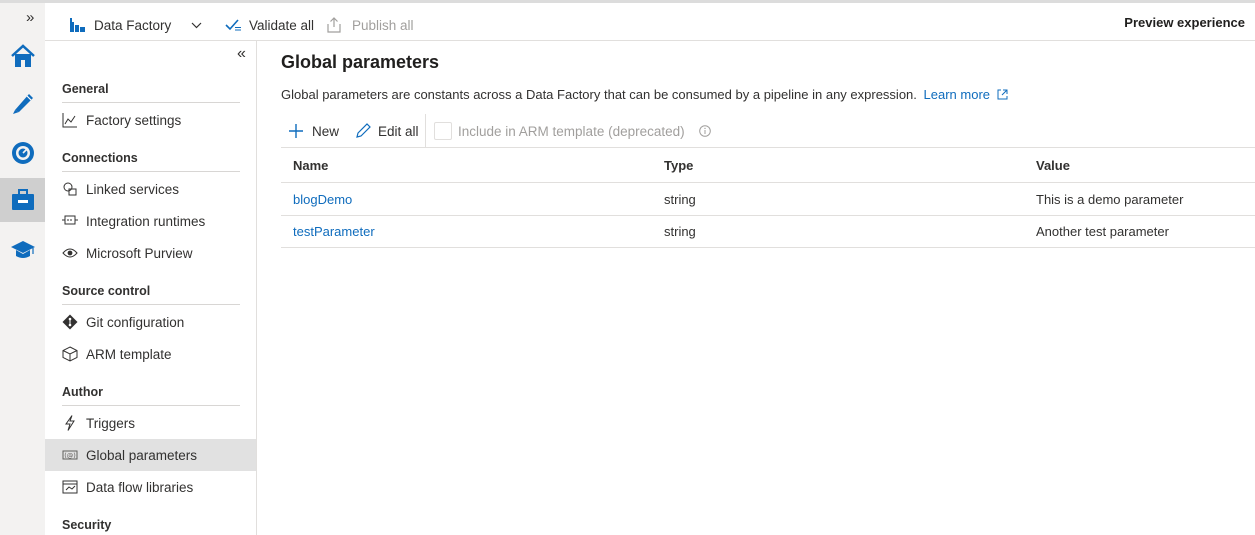 This screenshot has width=1255, height=535. I want to click on section-connections: Connections, so click(100, 158).